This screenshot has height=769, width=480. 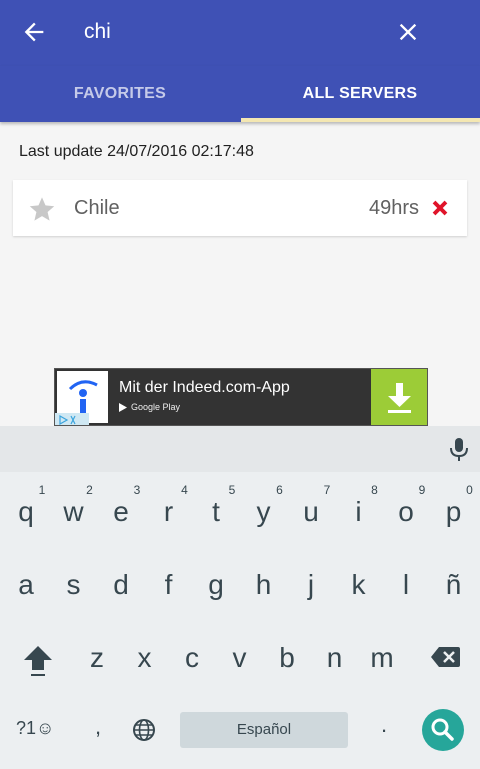 I want to click on close-icon, so click(x=408, y=32).